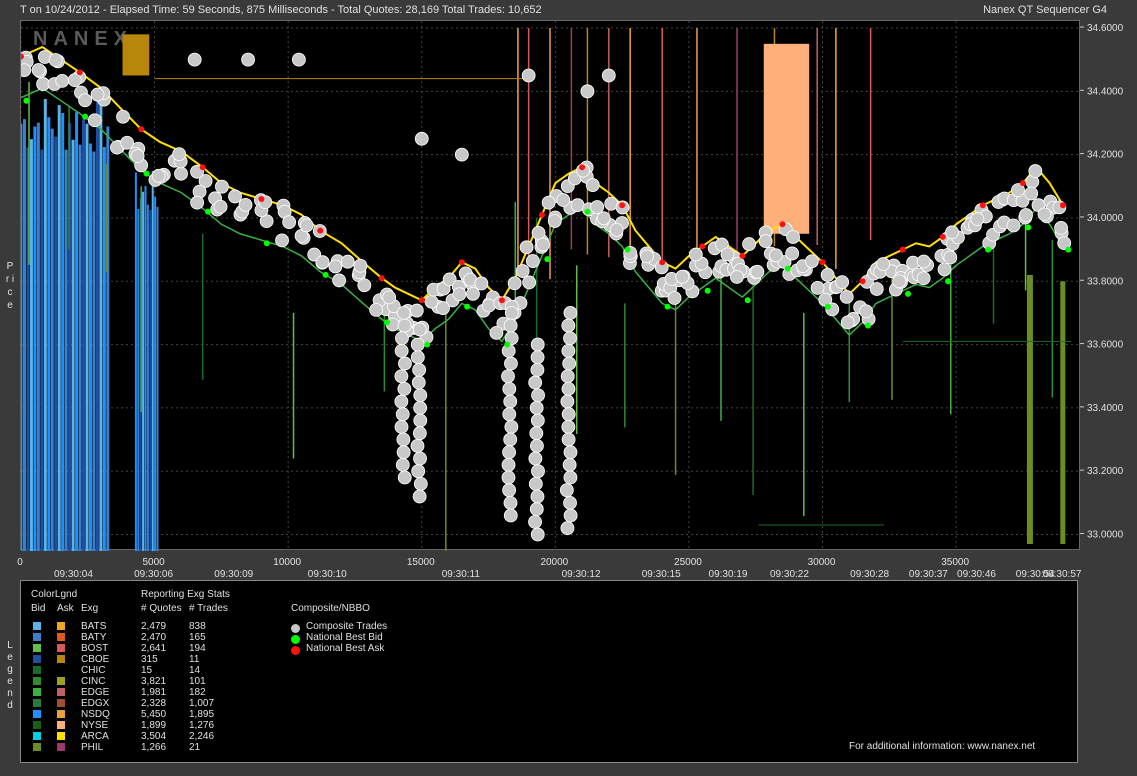  Describe the element at coordinates (197, 681) in the screenshot. I see `legend-trades-value: 101` at that location.